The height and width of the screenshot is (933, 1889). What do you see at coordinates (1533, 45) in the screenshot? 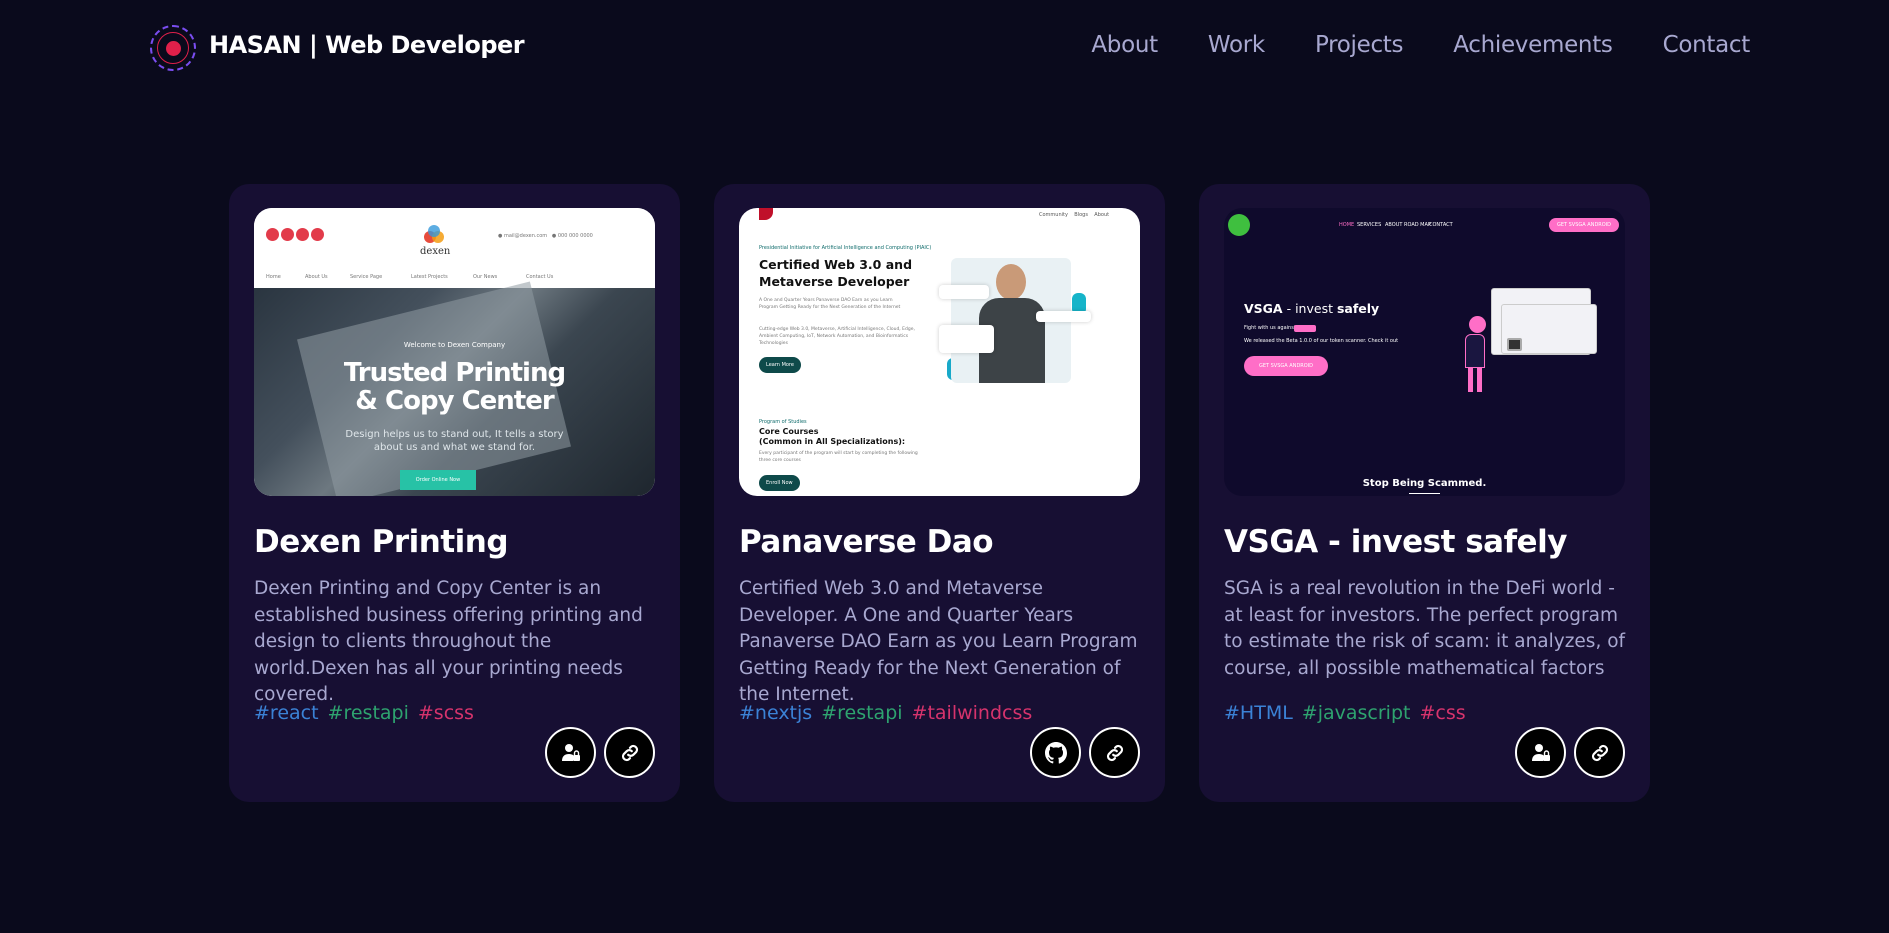
I see `nav-link-achievements: Achievements` at bounding box center [1533, 45].